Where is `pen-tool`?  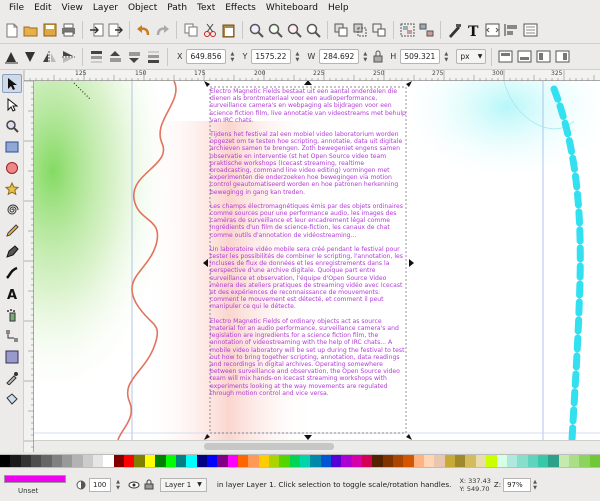 pen-tool is located at coordinates (12, 251).